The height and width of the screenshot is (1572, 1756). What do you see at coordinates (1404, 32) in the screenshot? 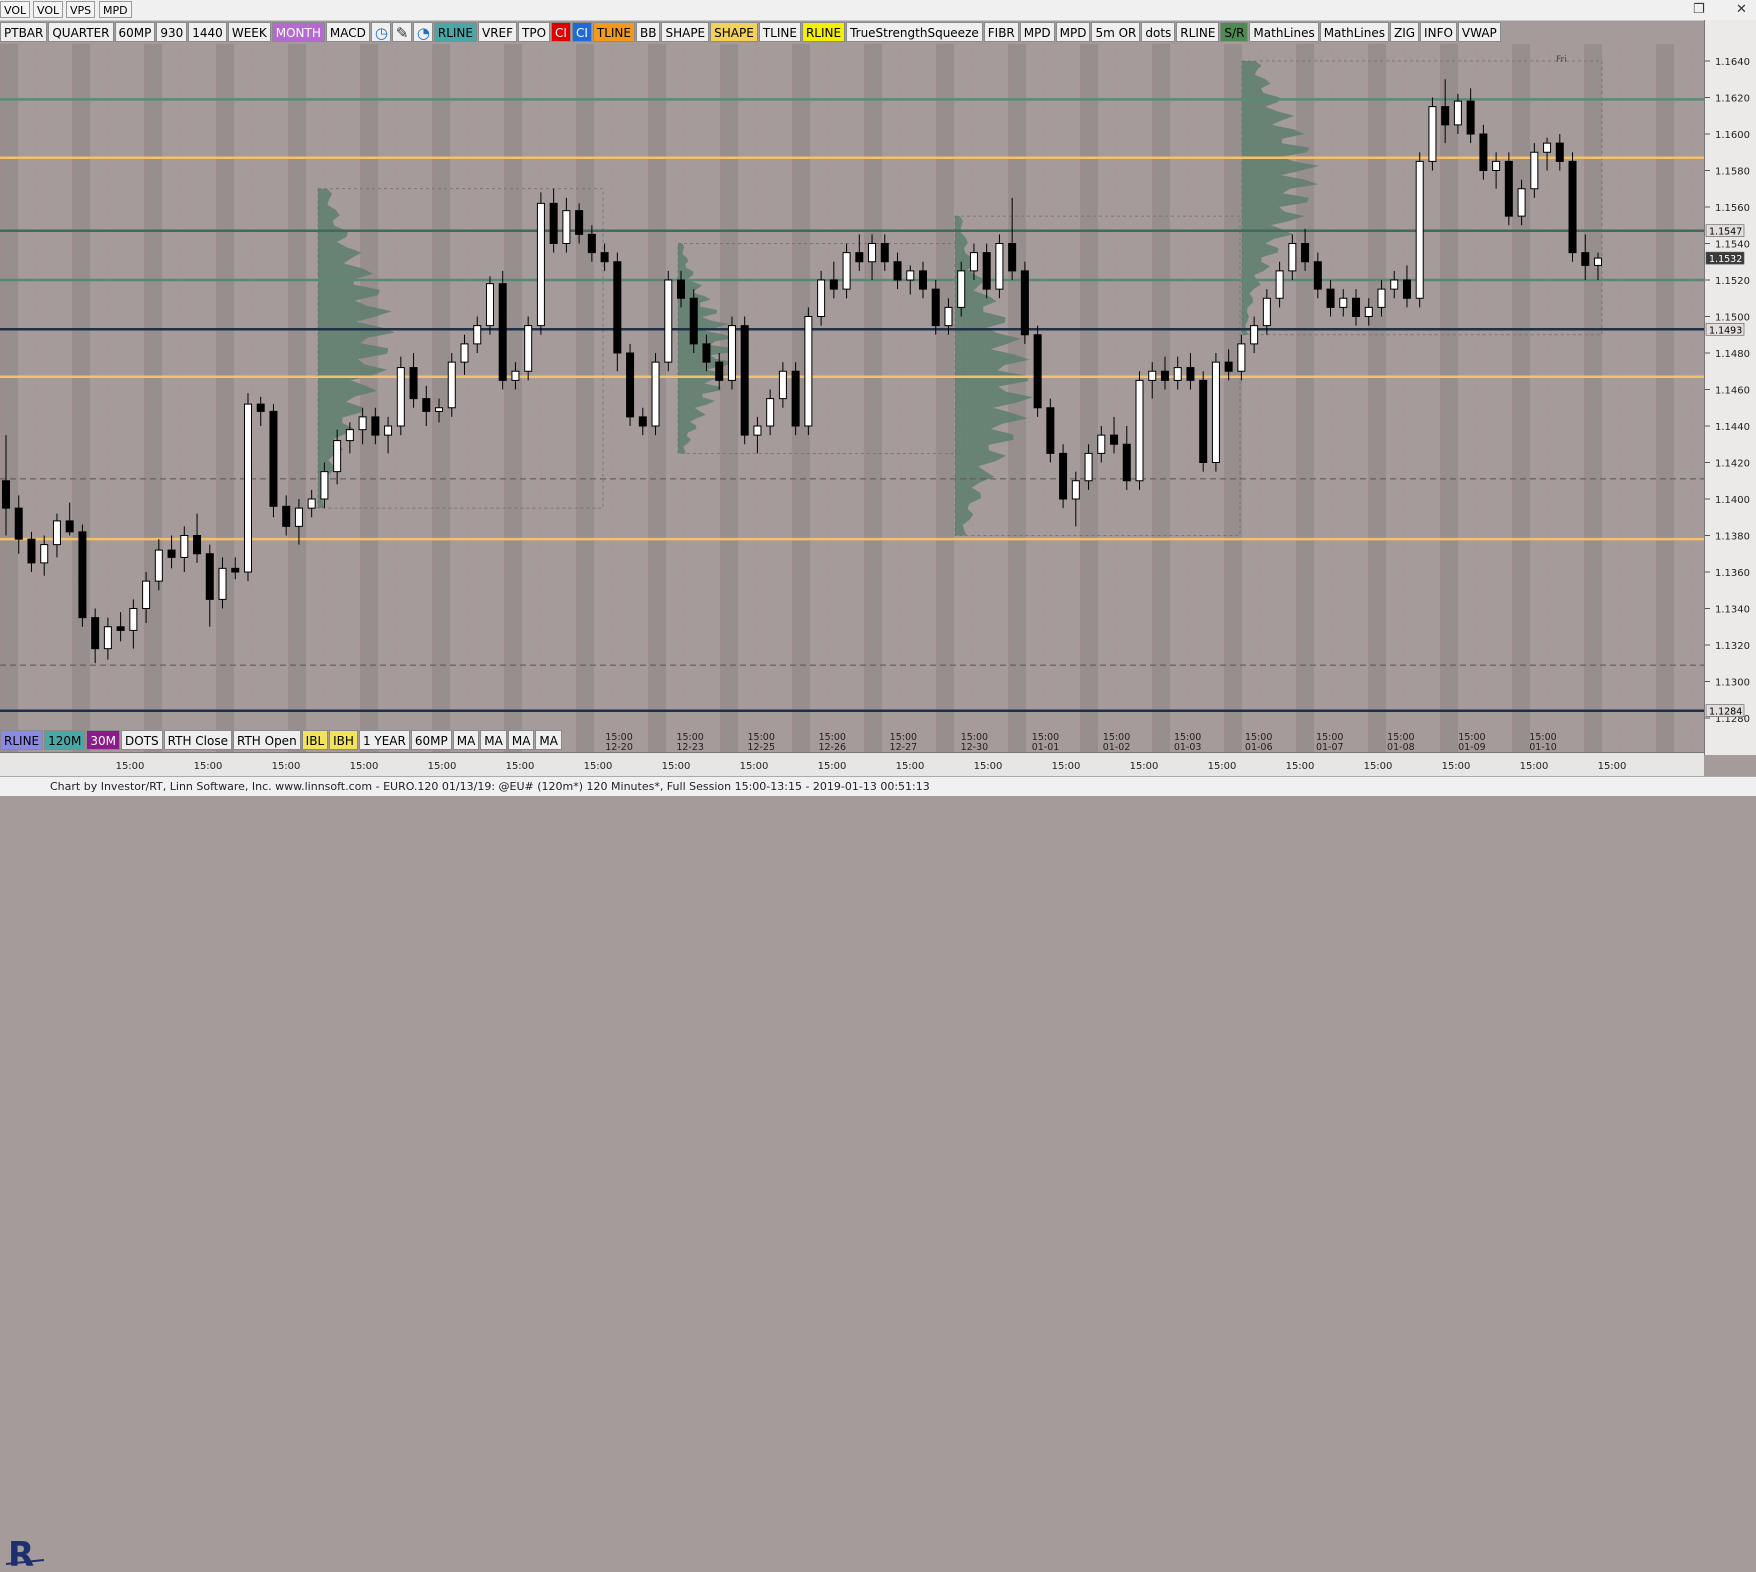
I see `toolbar-button-zig: ZIG` at bounding box center [1404, 32].